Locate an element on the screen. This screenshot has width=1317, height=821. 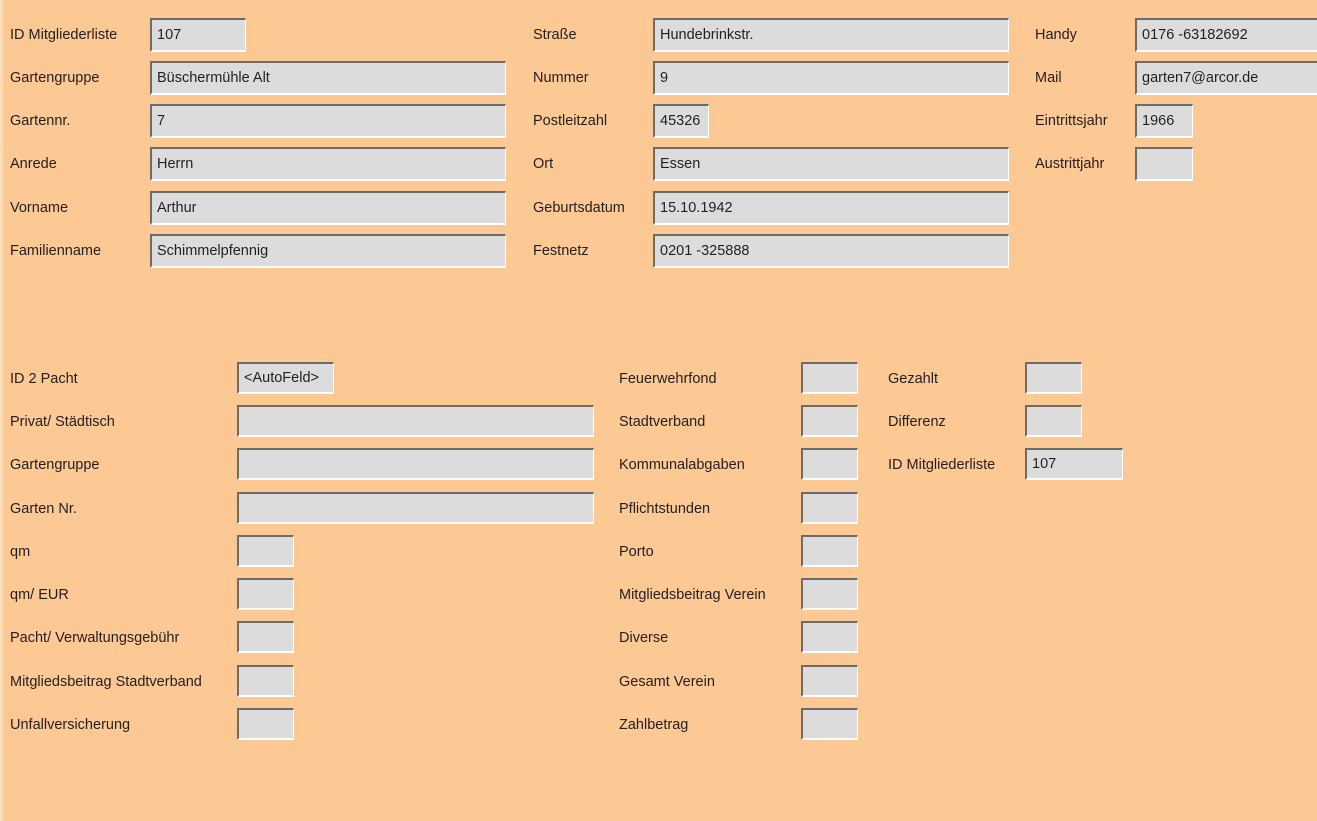
field-privat-staedtisch is located at coordinates (415, 421).